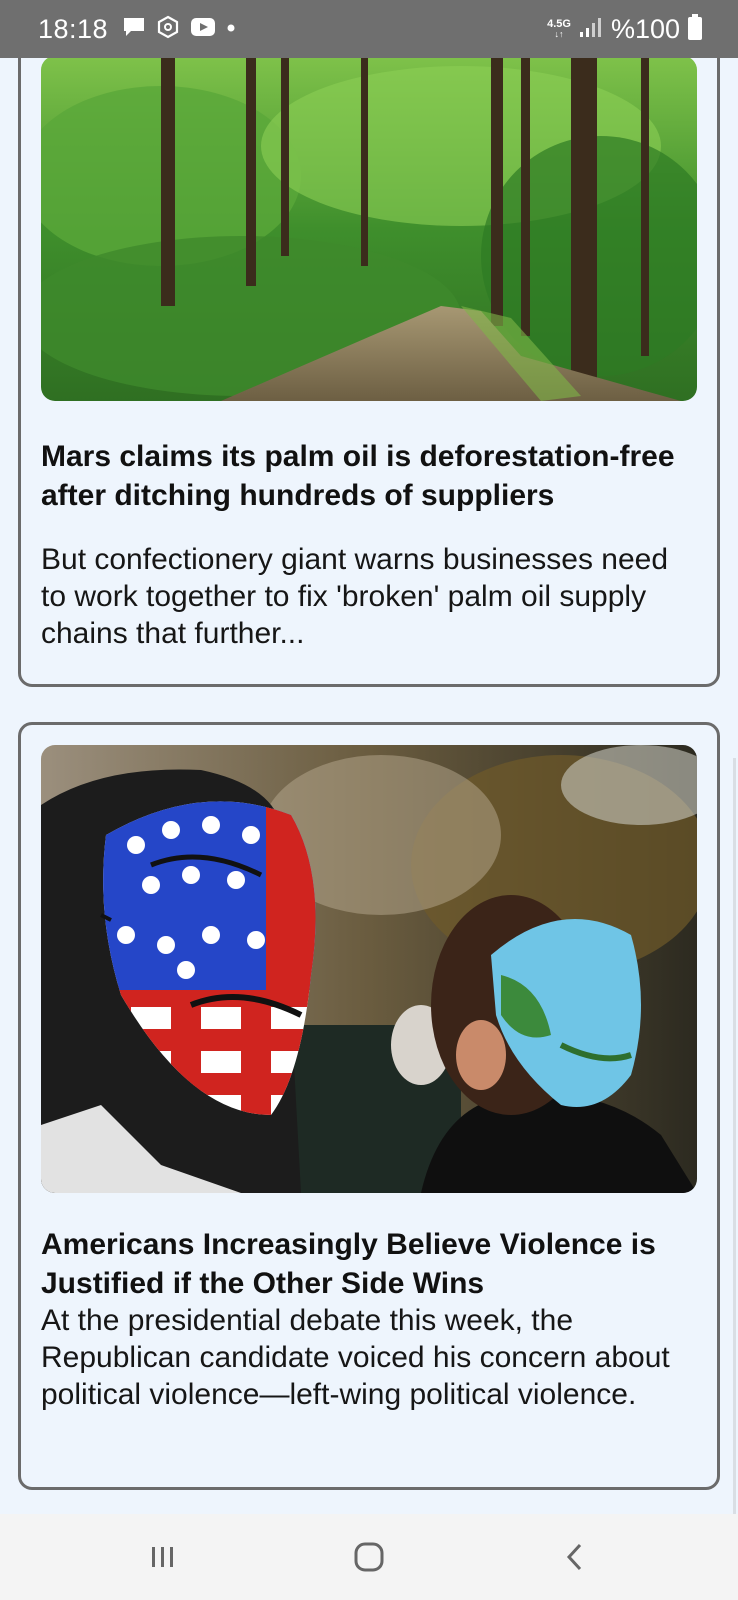  I want to click on scrollbar, so click(734, 1136).